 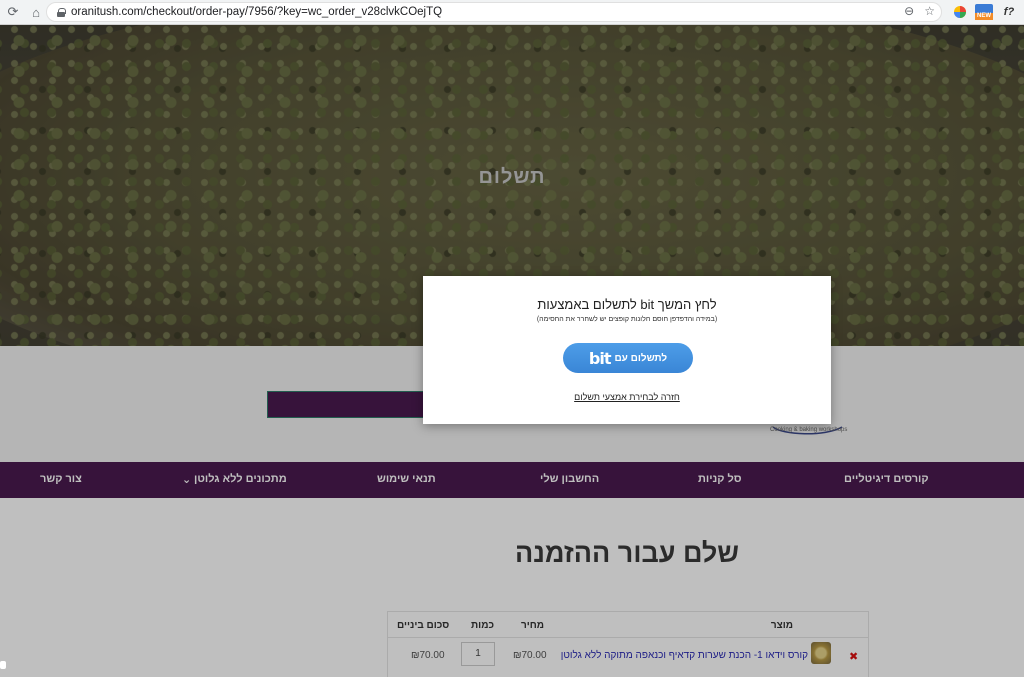 What do you see at coordinates (641, 358) in the screenshot?
I see `bit-button-label: לתשלום עם` at bounding box center [641, 358].